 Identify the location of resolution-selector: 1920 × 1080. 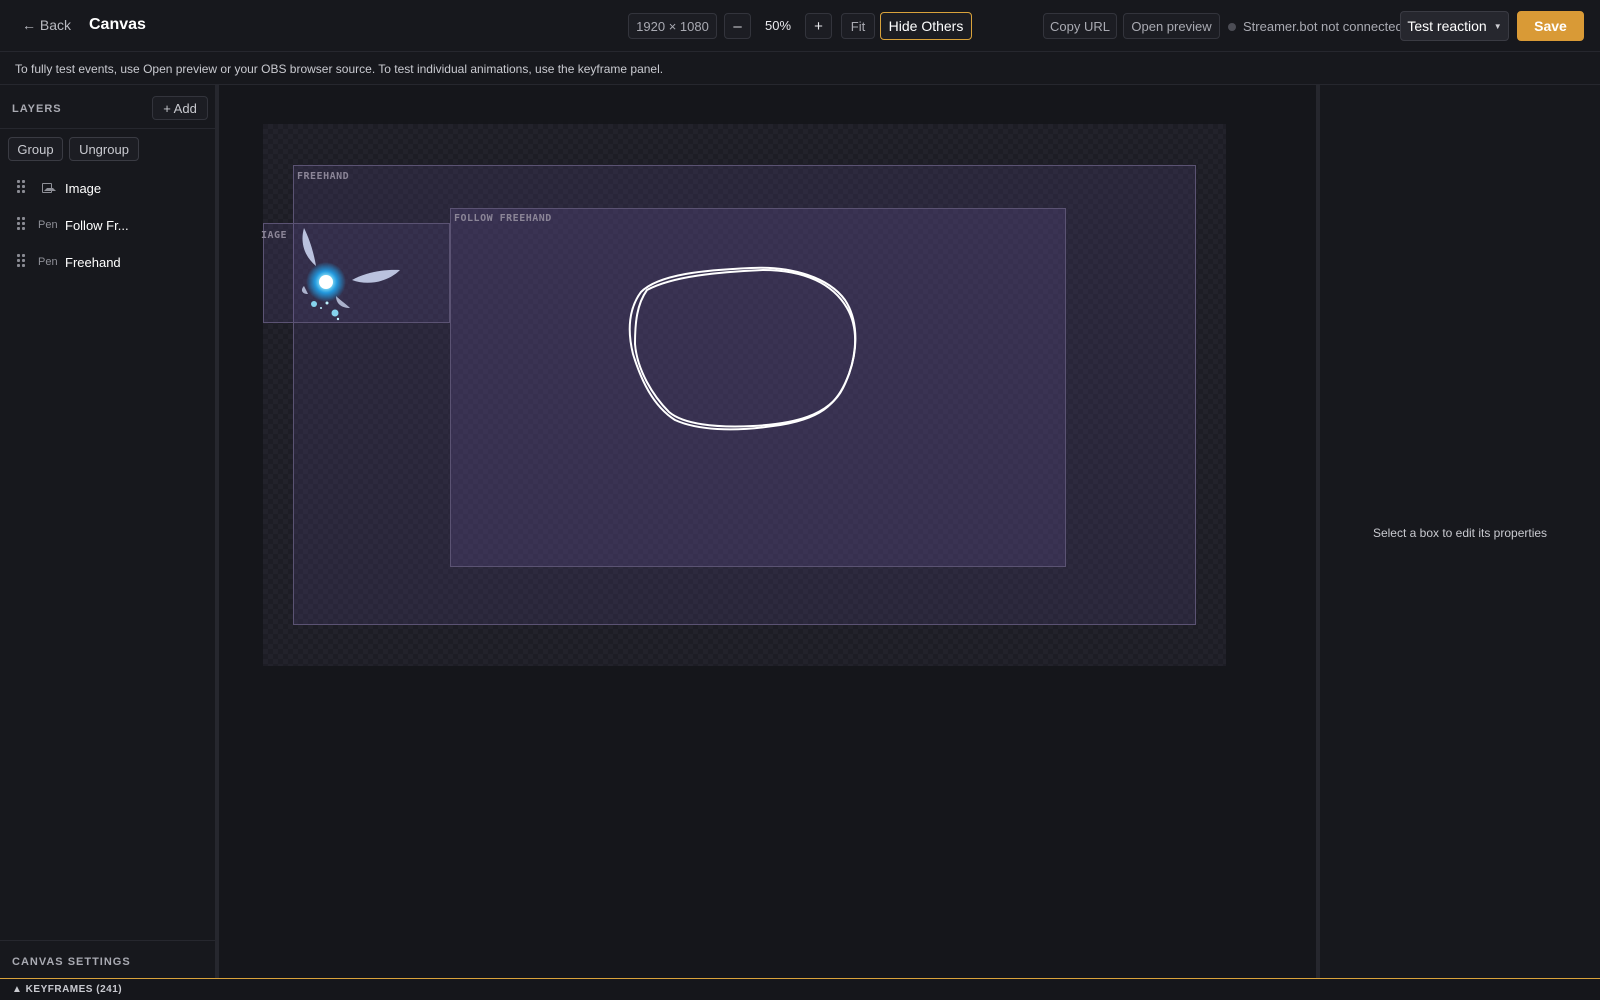
(672, 26).